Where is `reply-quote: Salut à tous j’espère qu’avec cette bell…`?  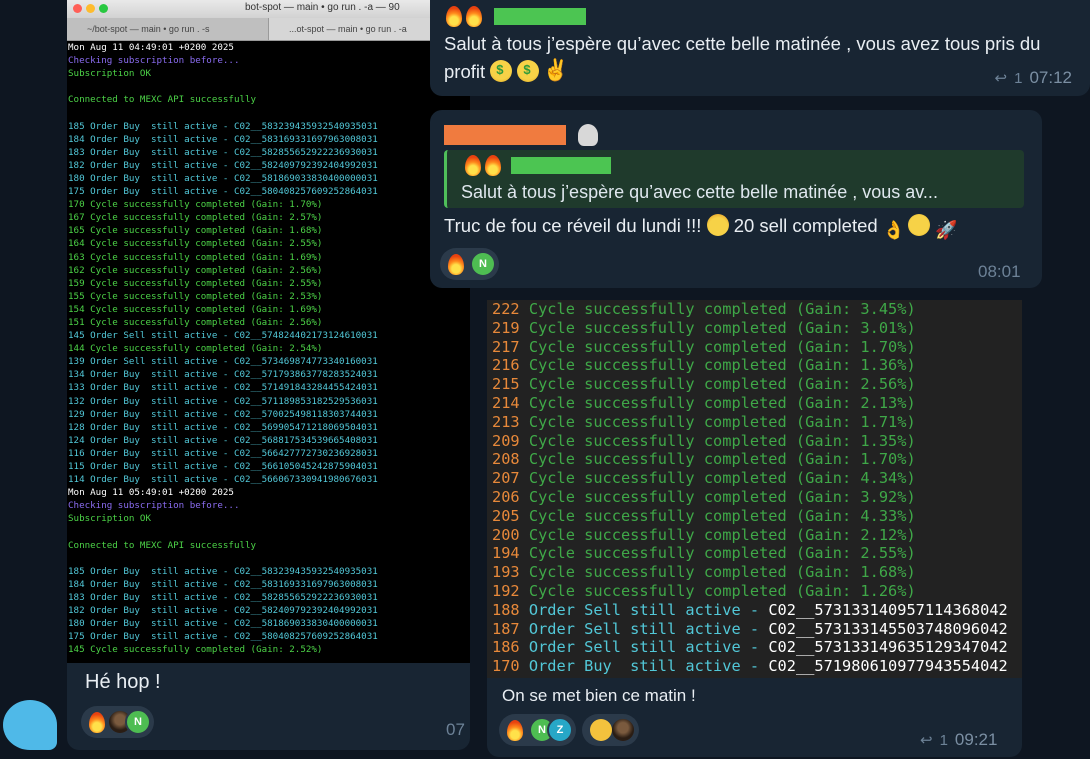
reply-quote: Salut à tous j’espère qu’avec cette bell… is located at coordinates (734, 179).